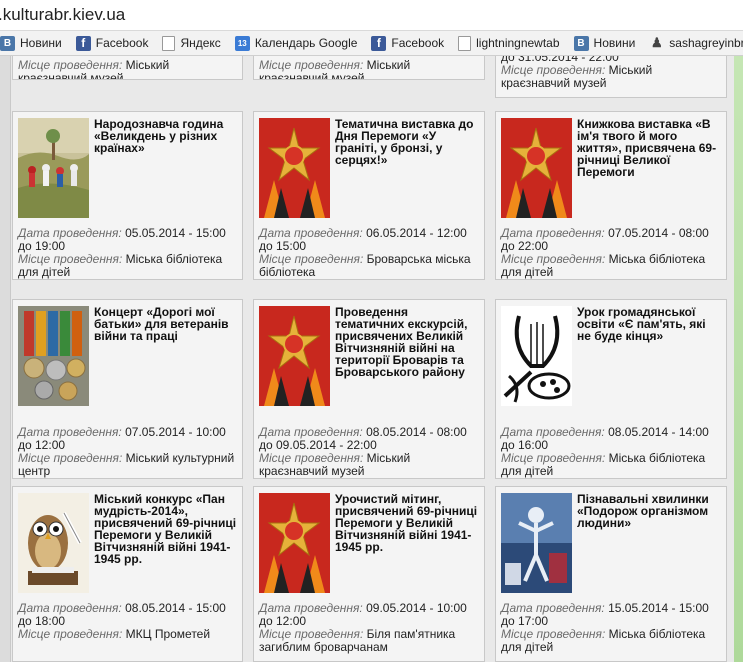 Image resolution: width=743 pixels, height=662 pixels. Describe the element at coordinates (242, 43) in the screenshot. I see `calendar-icon: 13` at that location.